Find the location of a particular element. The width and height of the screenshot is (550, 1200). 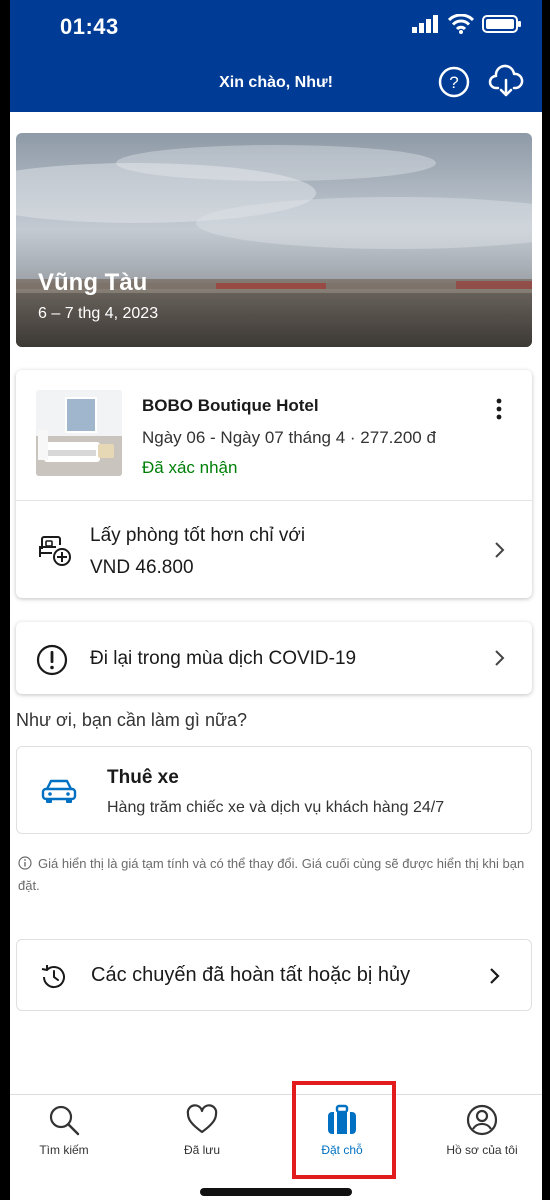

nav-saved: Đã lưu is located at coordinates (202, 1130).